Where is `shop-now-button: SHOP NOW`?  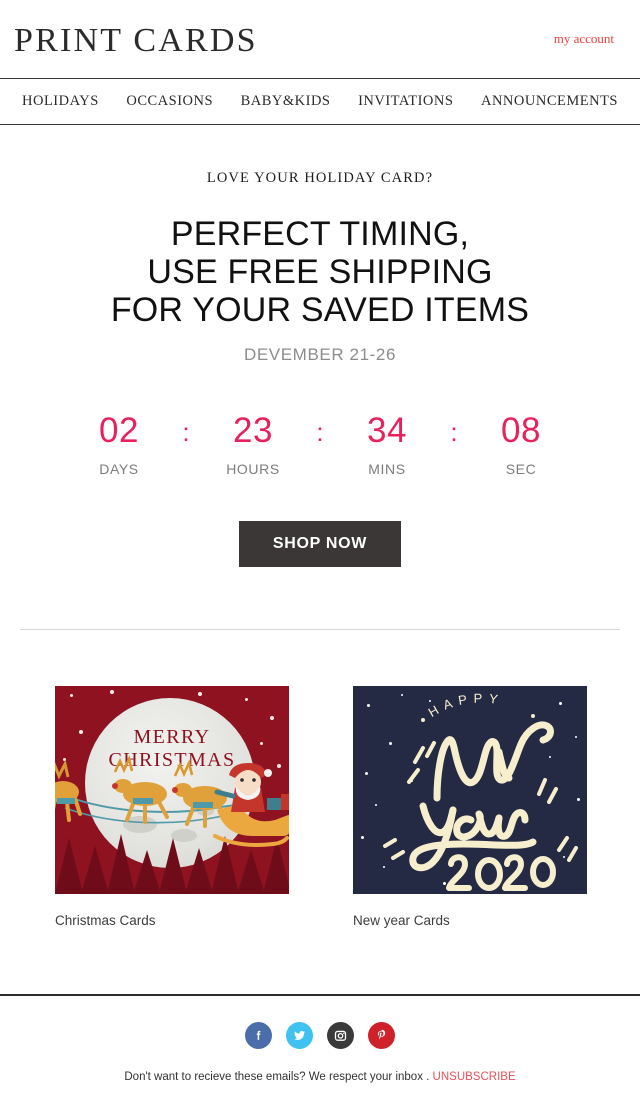
shop-now-button: SHOP NOW is located at coordinates (320, 544).